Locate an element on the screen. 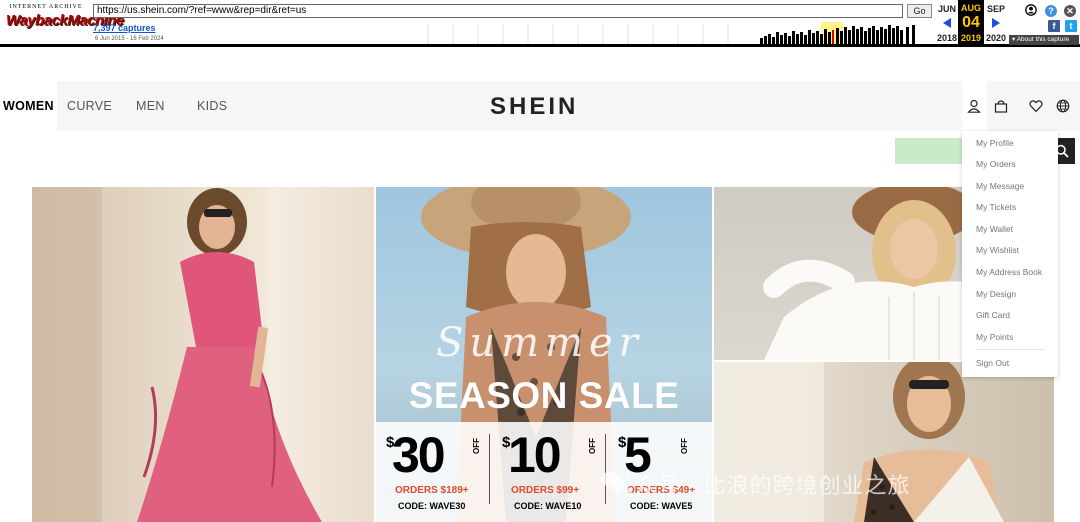 This screenshot has width=1080, height=522. menu-item-my-address-book: My Address Book is located at coordinates (1009, 272).